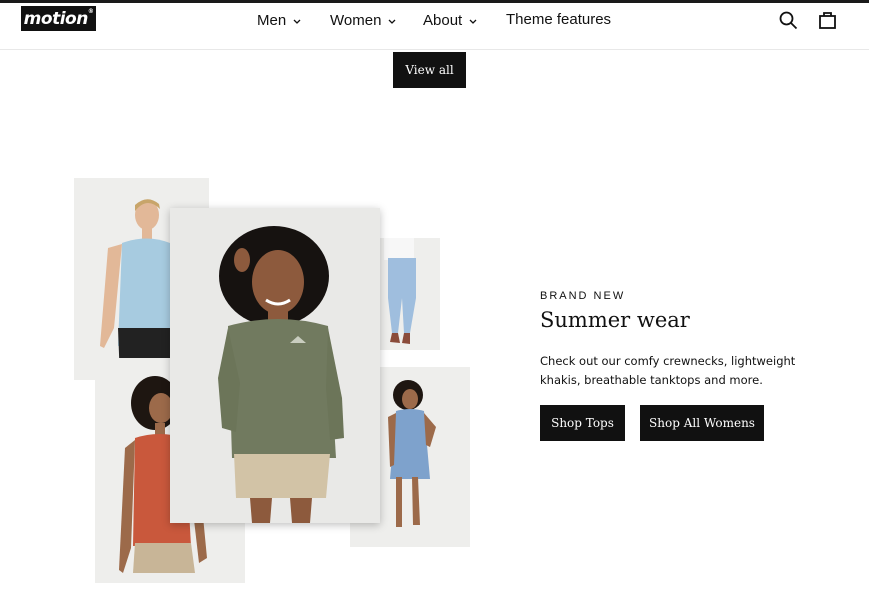 Image resolution: width=869 pixels, height=616 pixels. I want to click on product-photo-blue-pants, so click(410, 294).